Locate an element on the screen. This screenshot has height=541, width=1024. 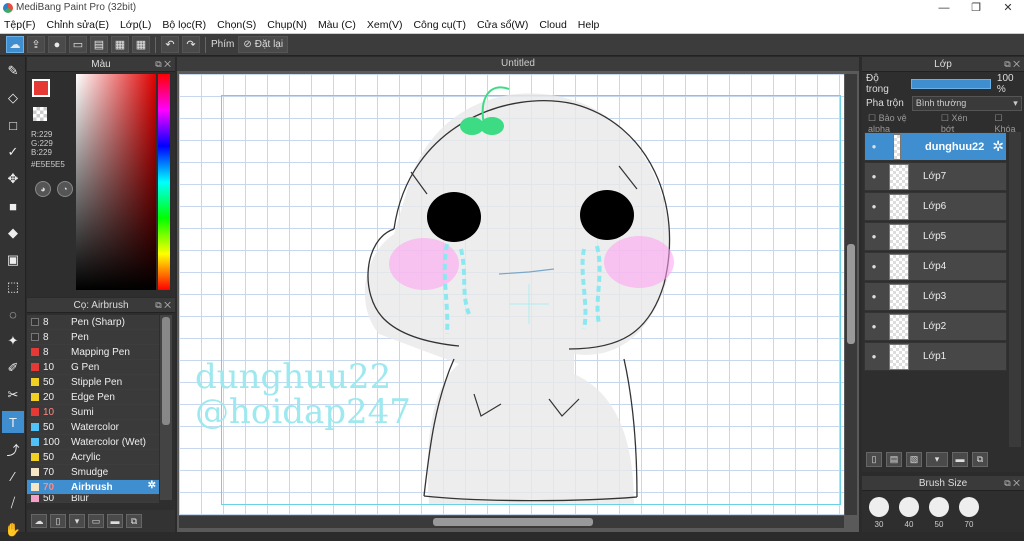
brush-item: 20 Edge Pen is located at coordinates (93, 397).